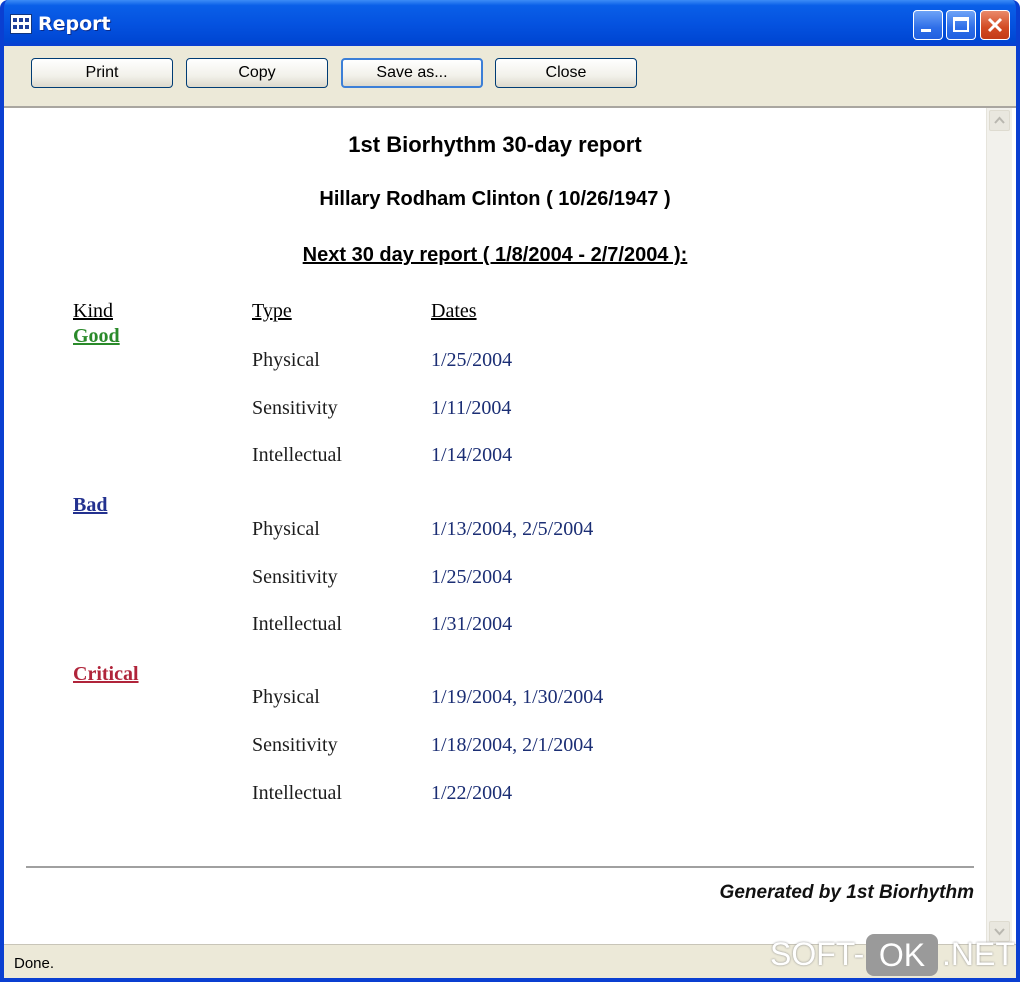  What do you see at coordinates (74, 24) in the screenshot?
I see `window-title: Report` at bounding box center [74, 24].